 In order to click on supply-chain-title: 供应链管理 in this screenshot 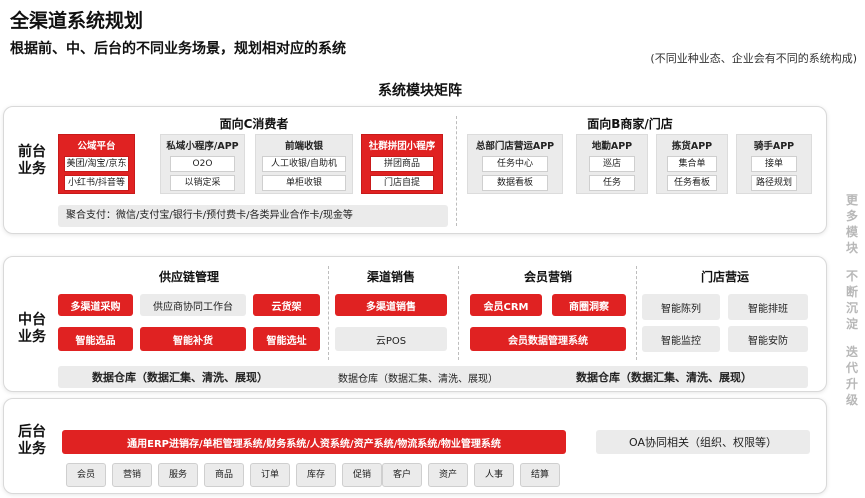, I will do `click(188, 277)`.